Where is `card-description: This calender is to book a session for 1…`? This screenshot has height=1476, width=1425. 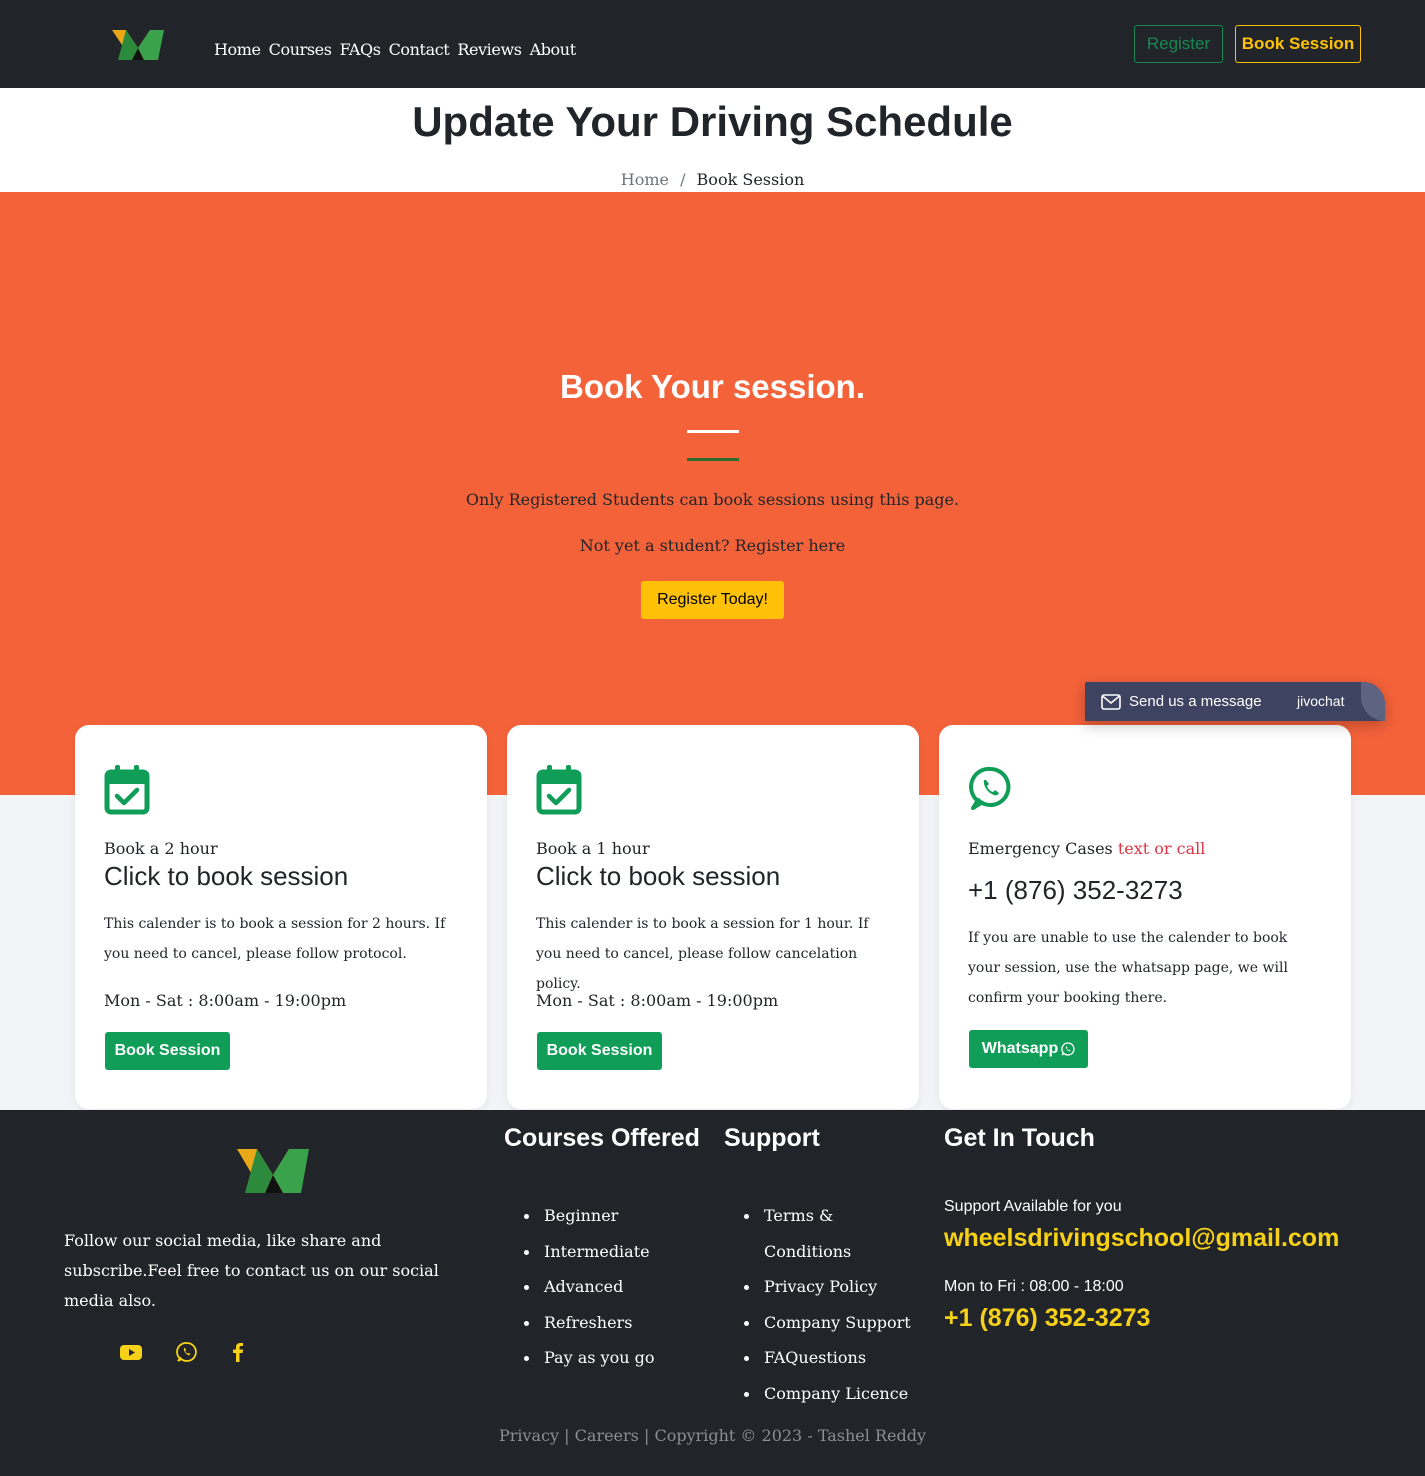 card-description: This calender is to book a session for 1… is located at coordinates (702, 954).